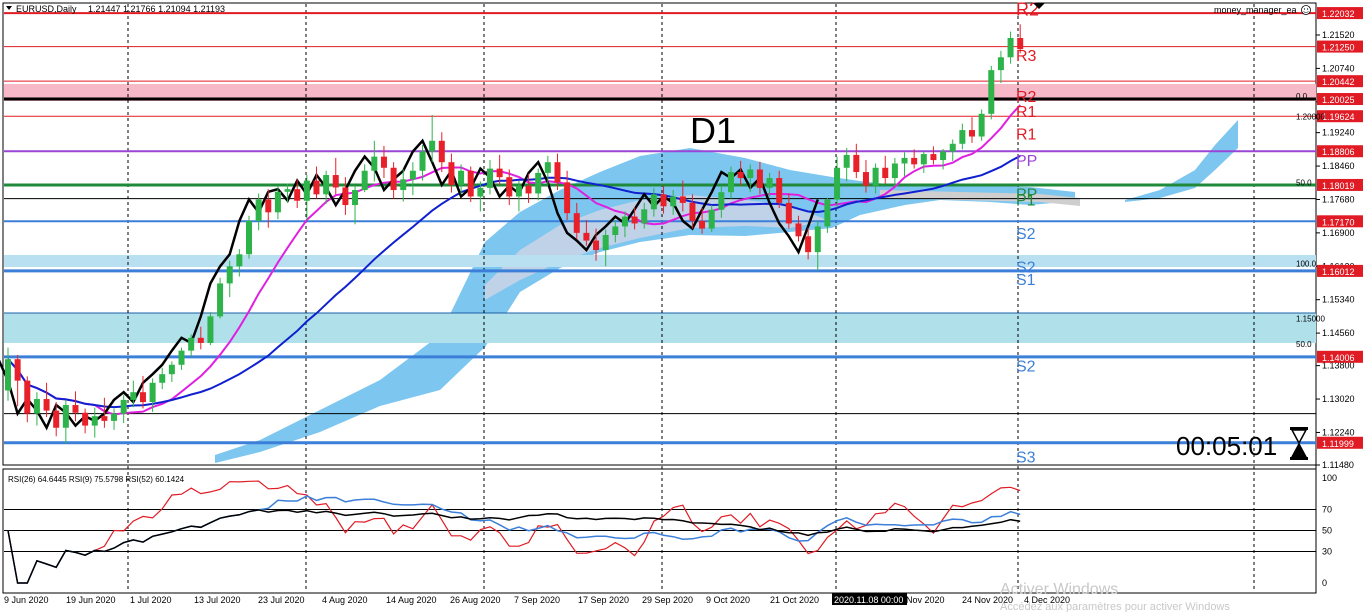  I want to click on x-tick-label: 4 Aug 2020, so click(345, 600).